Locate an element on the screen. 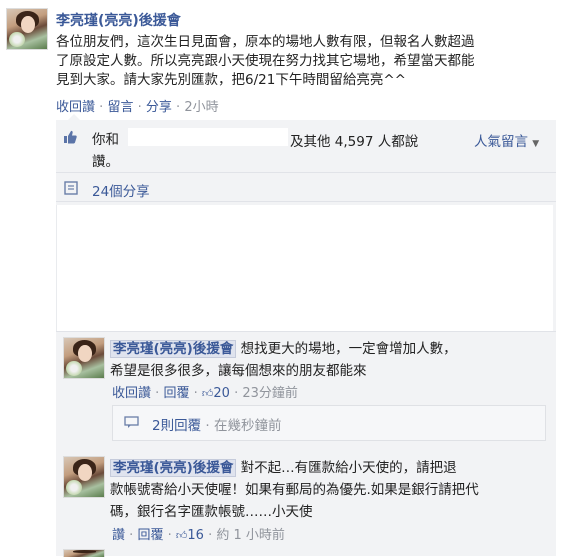  top-comments-dropdown: 人氣留言 ▼ is located at coordinates (506, 140).